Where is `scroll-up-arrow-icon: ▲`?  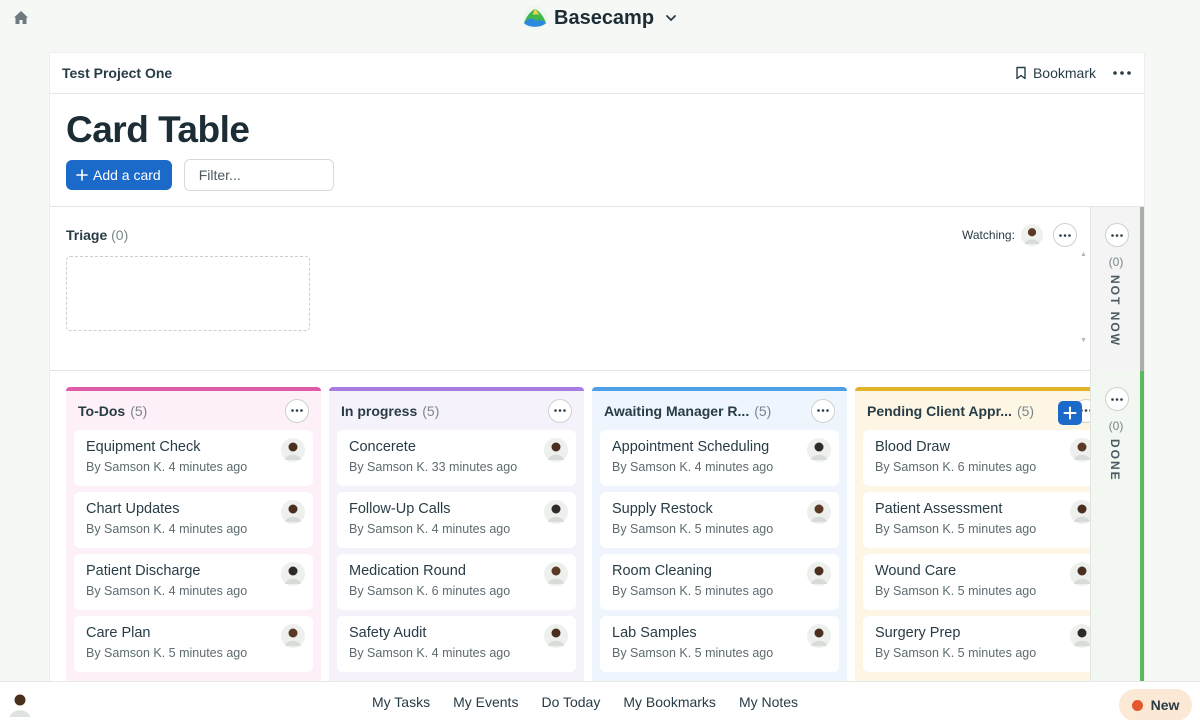 scroll-up-arrow-icon: ▲ is located at coordinates (1083, 254).